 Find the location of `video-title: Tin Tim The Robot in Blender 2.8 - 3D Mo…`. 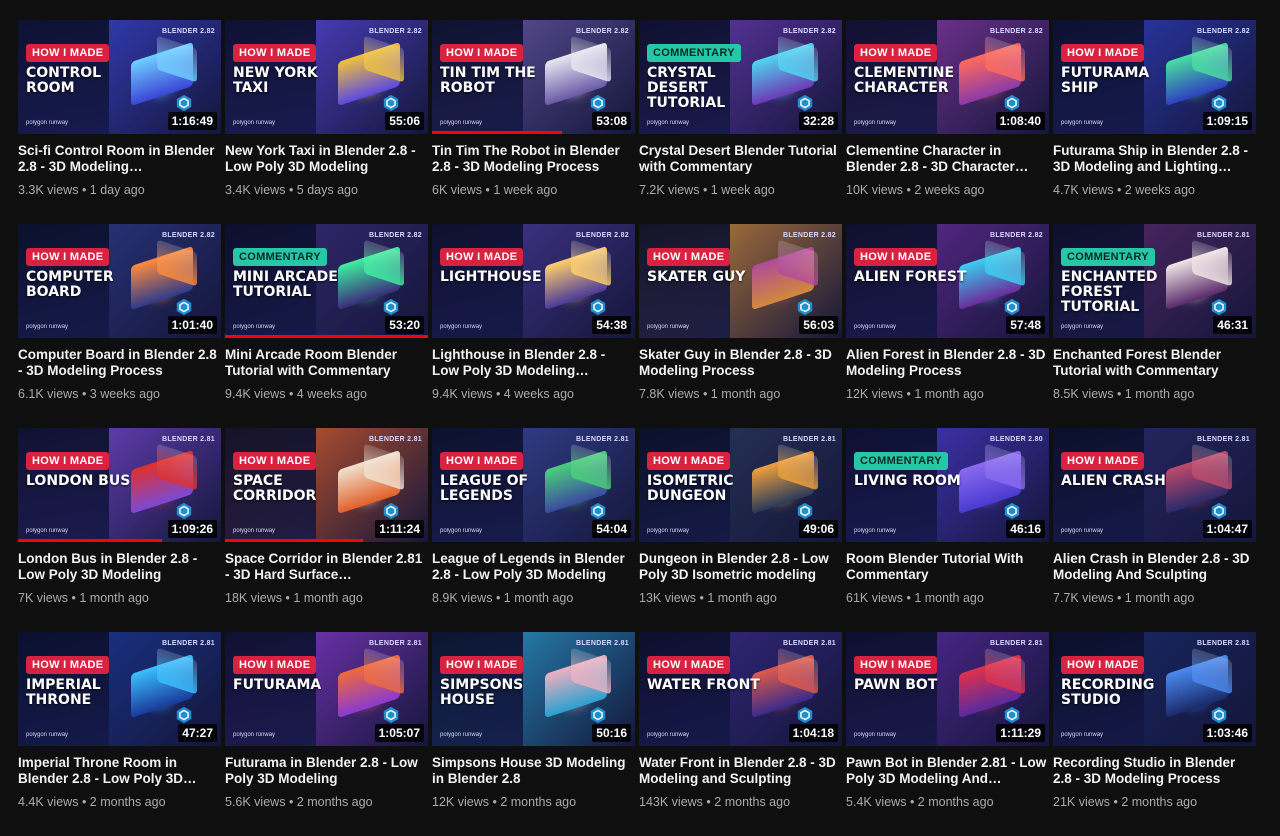

video-title: Tin Tim The Robot in Blender 2.8 - 3D Mo… is located at coordinates (533, 159).